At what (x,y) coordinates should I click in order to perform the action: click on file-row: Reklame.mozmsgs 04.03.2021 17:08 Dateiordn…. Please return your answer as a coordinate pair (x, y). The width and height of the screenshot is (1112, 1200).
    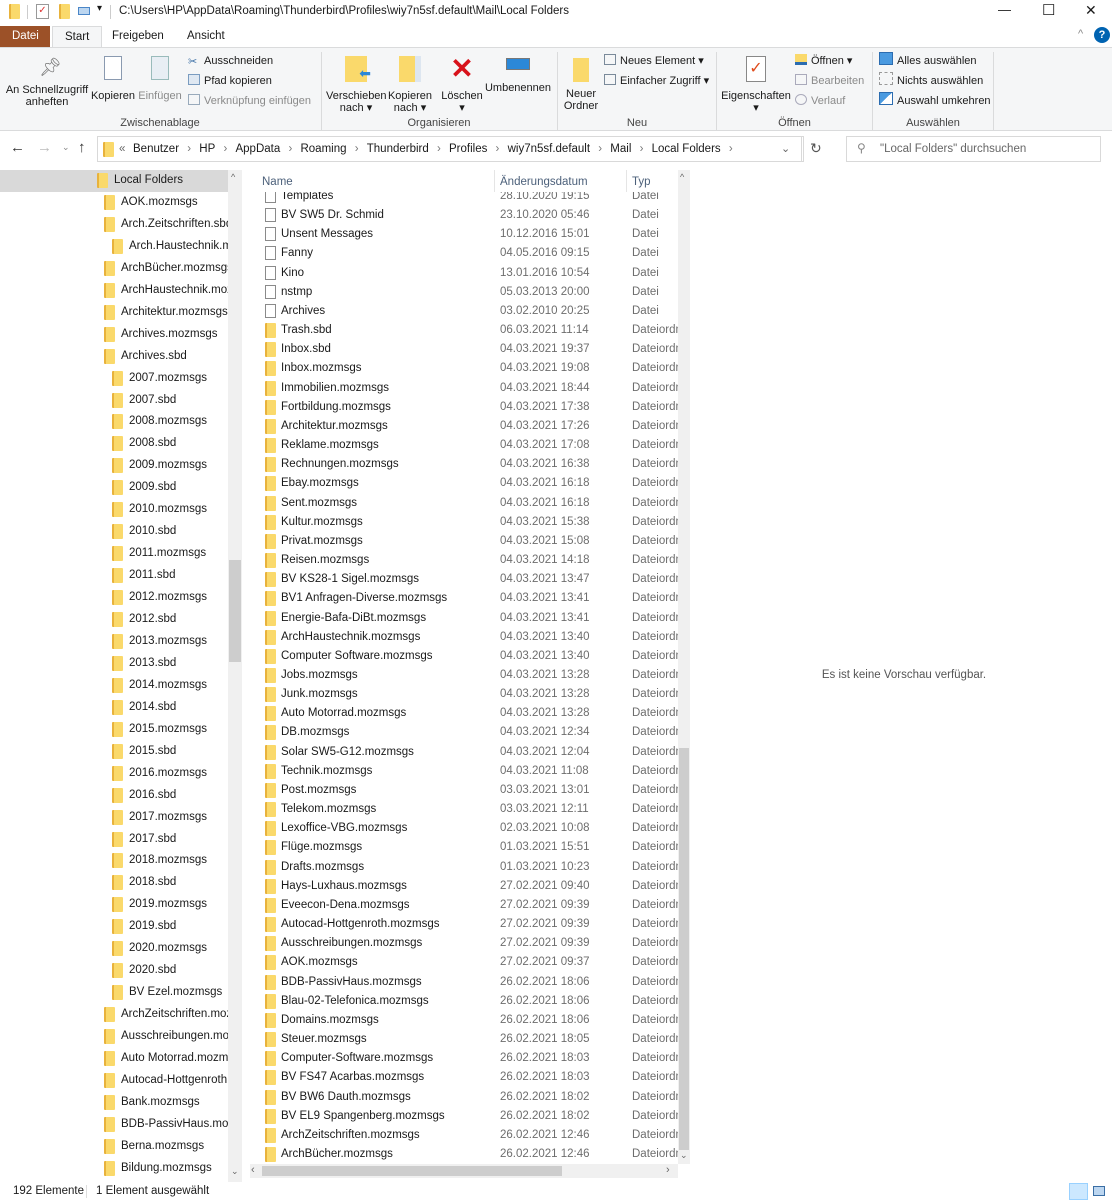
    Looking at the image, I should click on (464, 445).